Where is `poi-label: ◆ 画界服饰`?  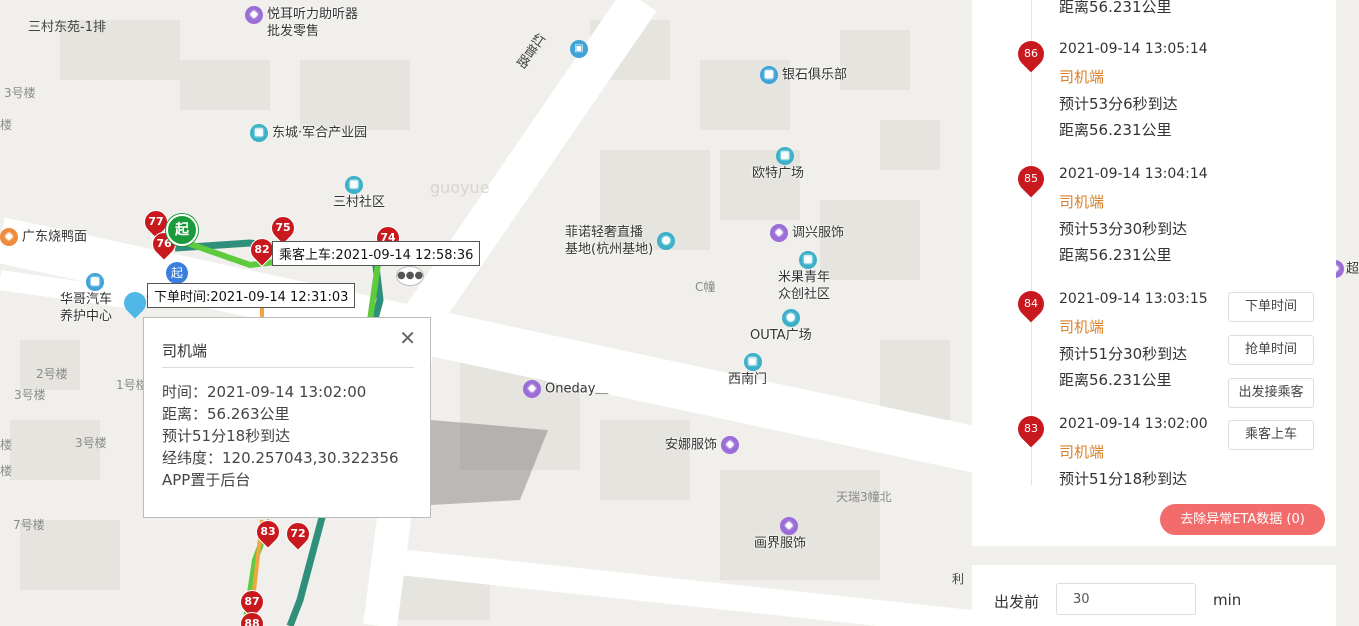
poi-label: ◆ 画界服饰 is located at coordinates (780, 534).